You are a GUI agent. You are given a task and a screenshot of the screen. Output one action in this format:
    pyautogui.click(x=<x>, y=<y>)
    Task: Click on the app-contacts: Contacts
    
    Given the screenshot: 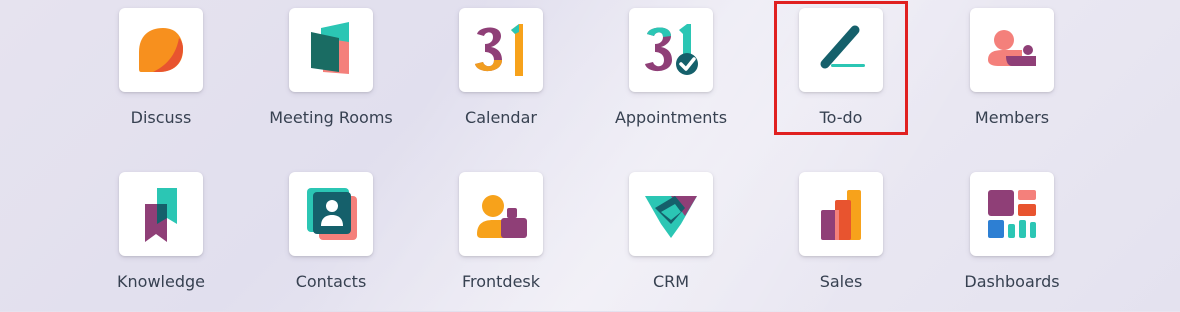 What is the action you would take?
    pyautogui.click(x=331, y=242)
    